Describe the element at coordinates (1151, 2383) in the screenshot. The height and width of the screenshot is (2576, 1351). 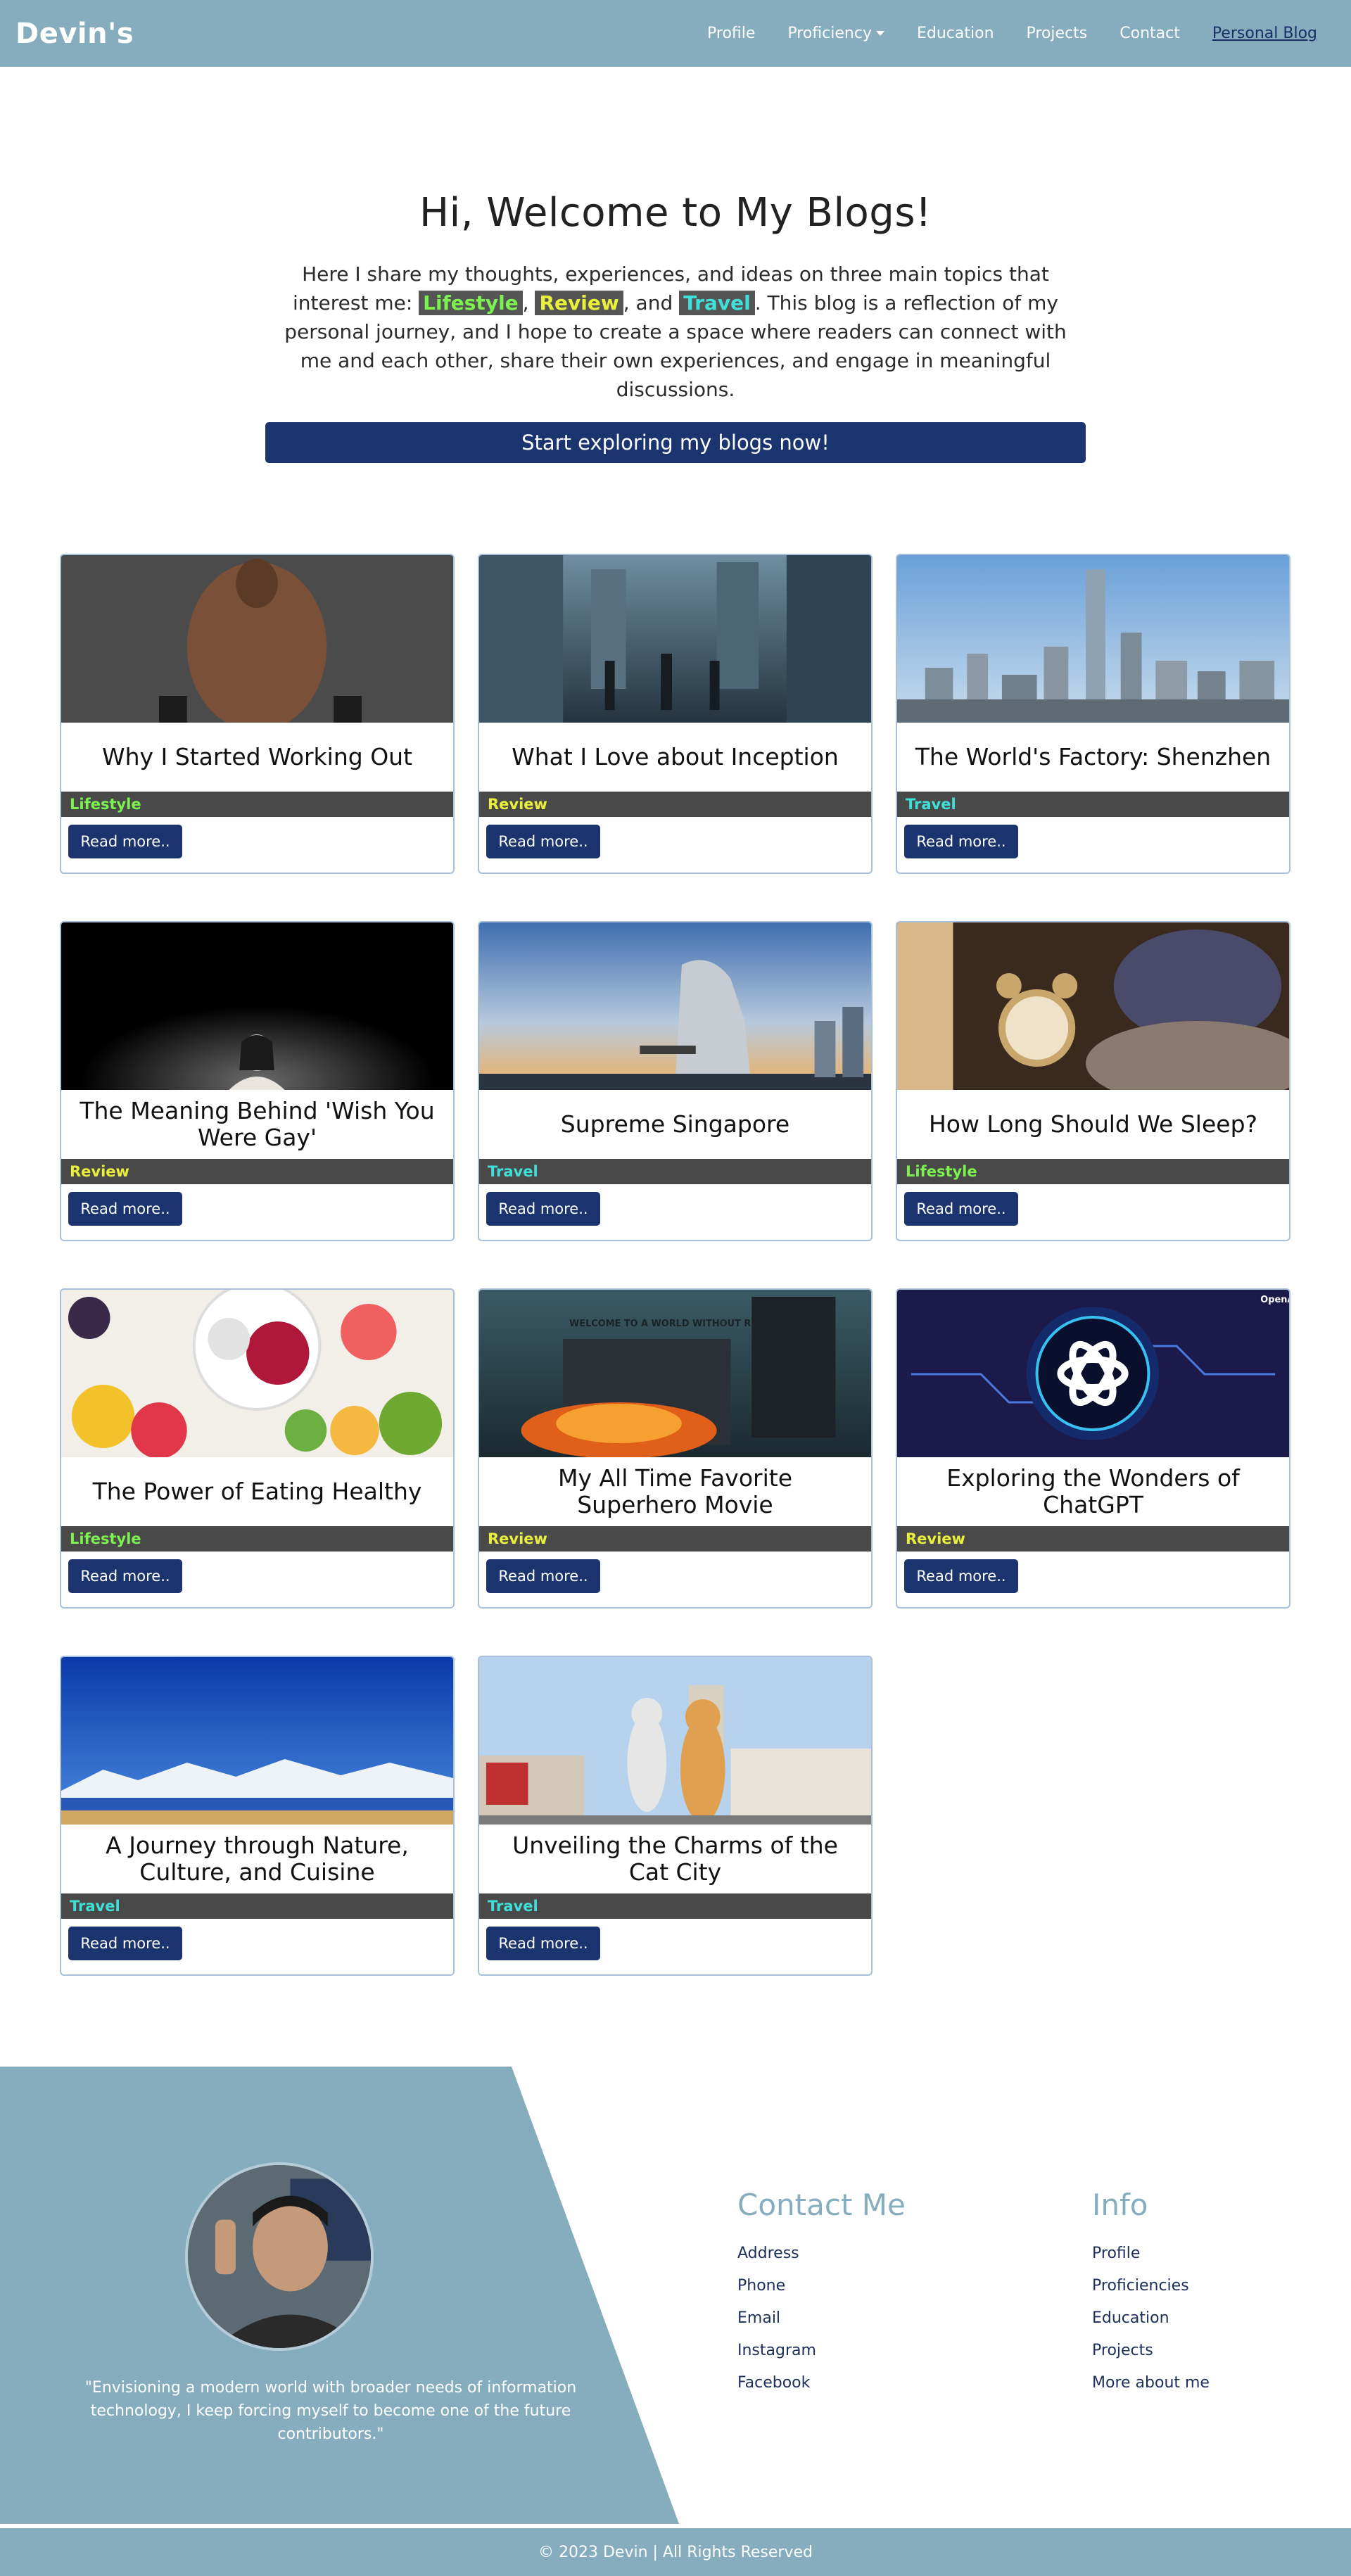
I see `footer-link-more-about-me: More about me` at that location.